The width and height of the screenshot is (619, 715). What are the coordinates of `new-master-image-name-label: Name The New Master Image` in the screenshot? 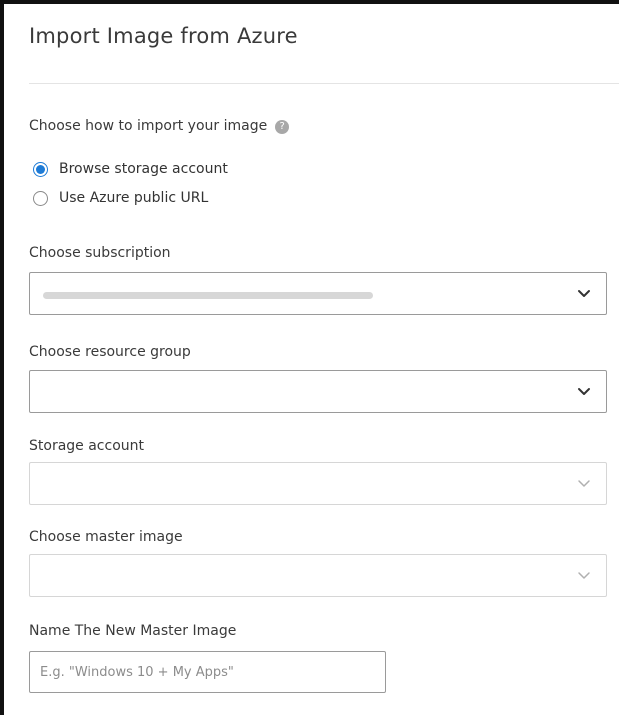 It's located at (133, 631).